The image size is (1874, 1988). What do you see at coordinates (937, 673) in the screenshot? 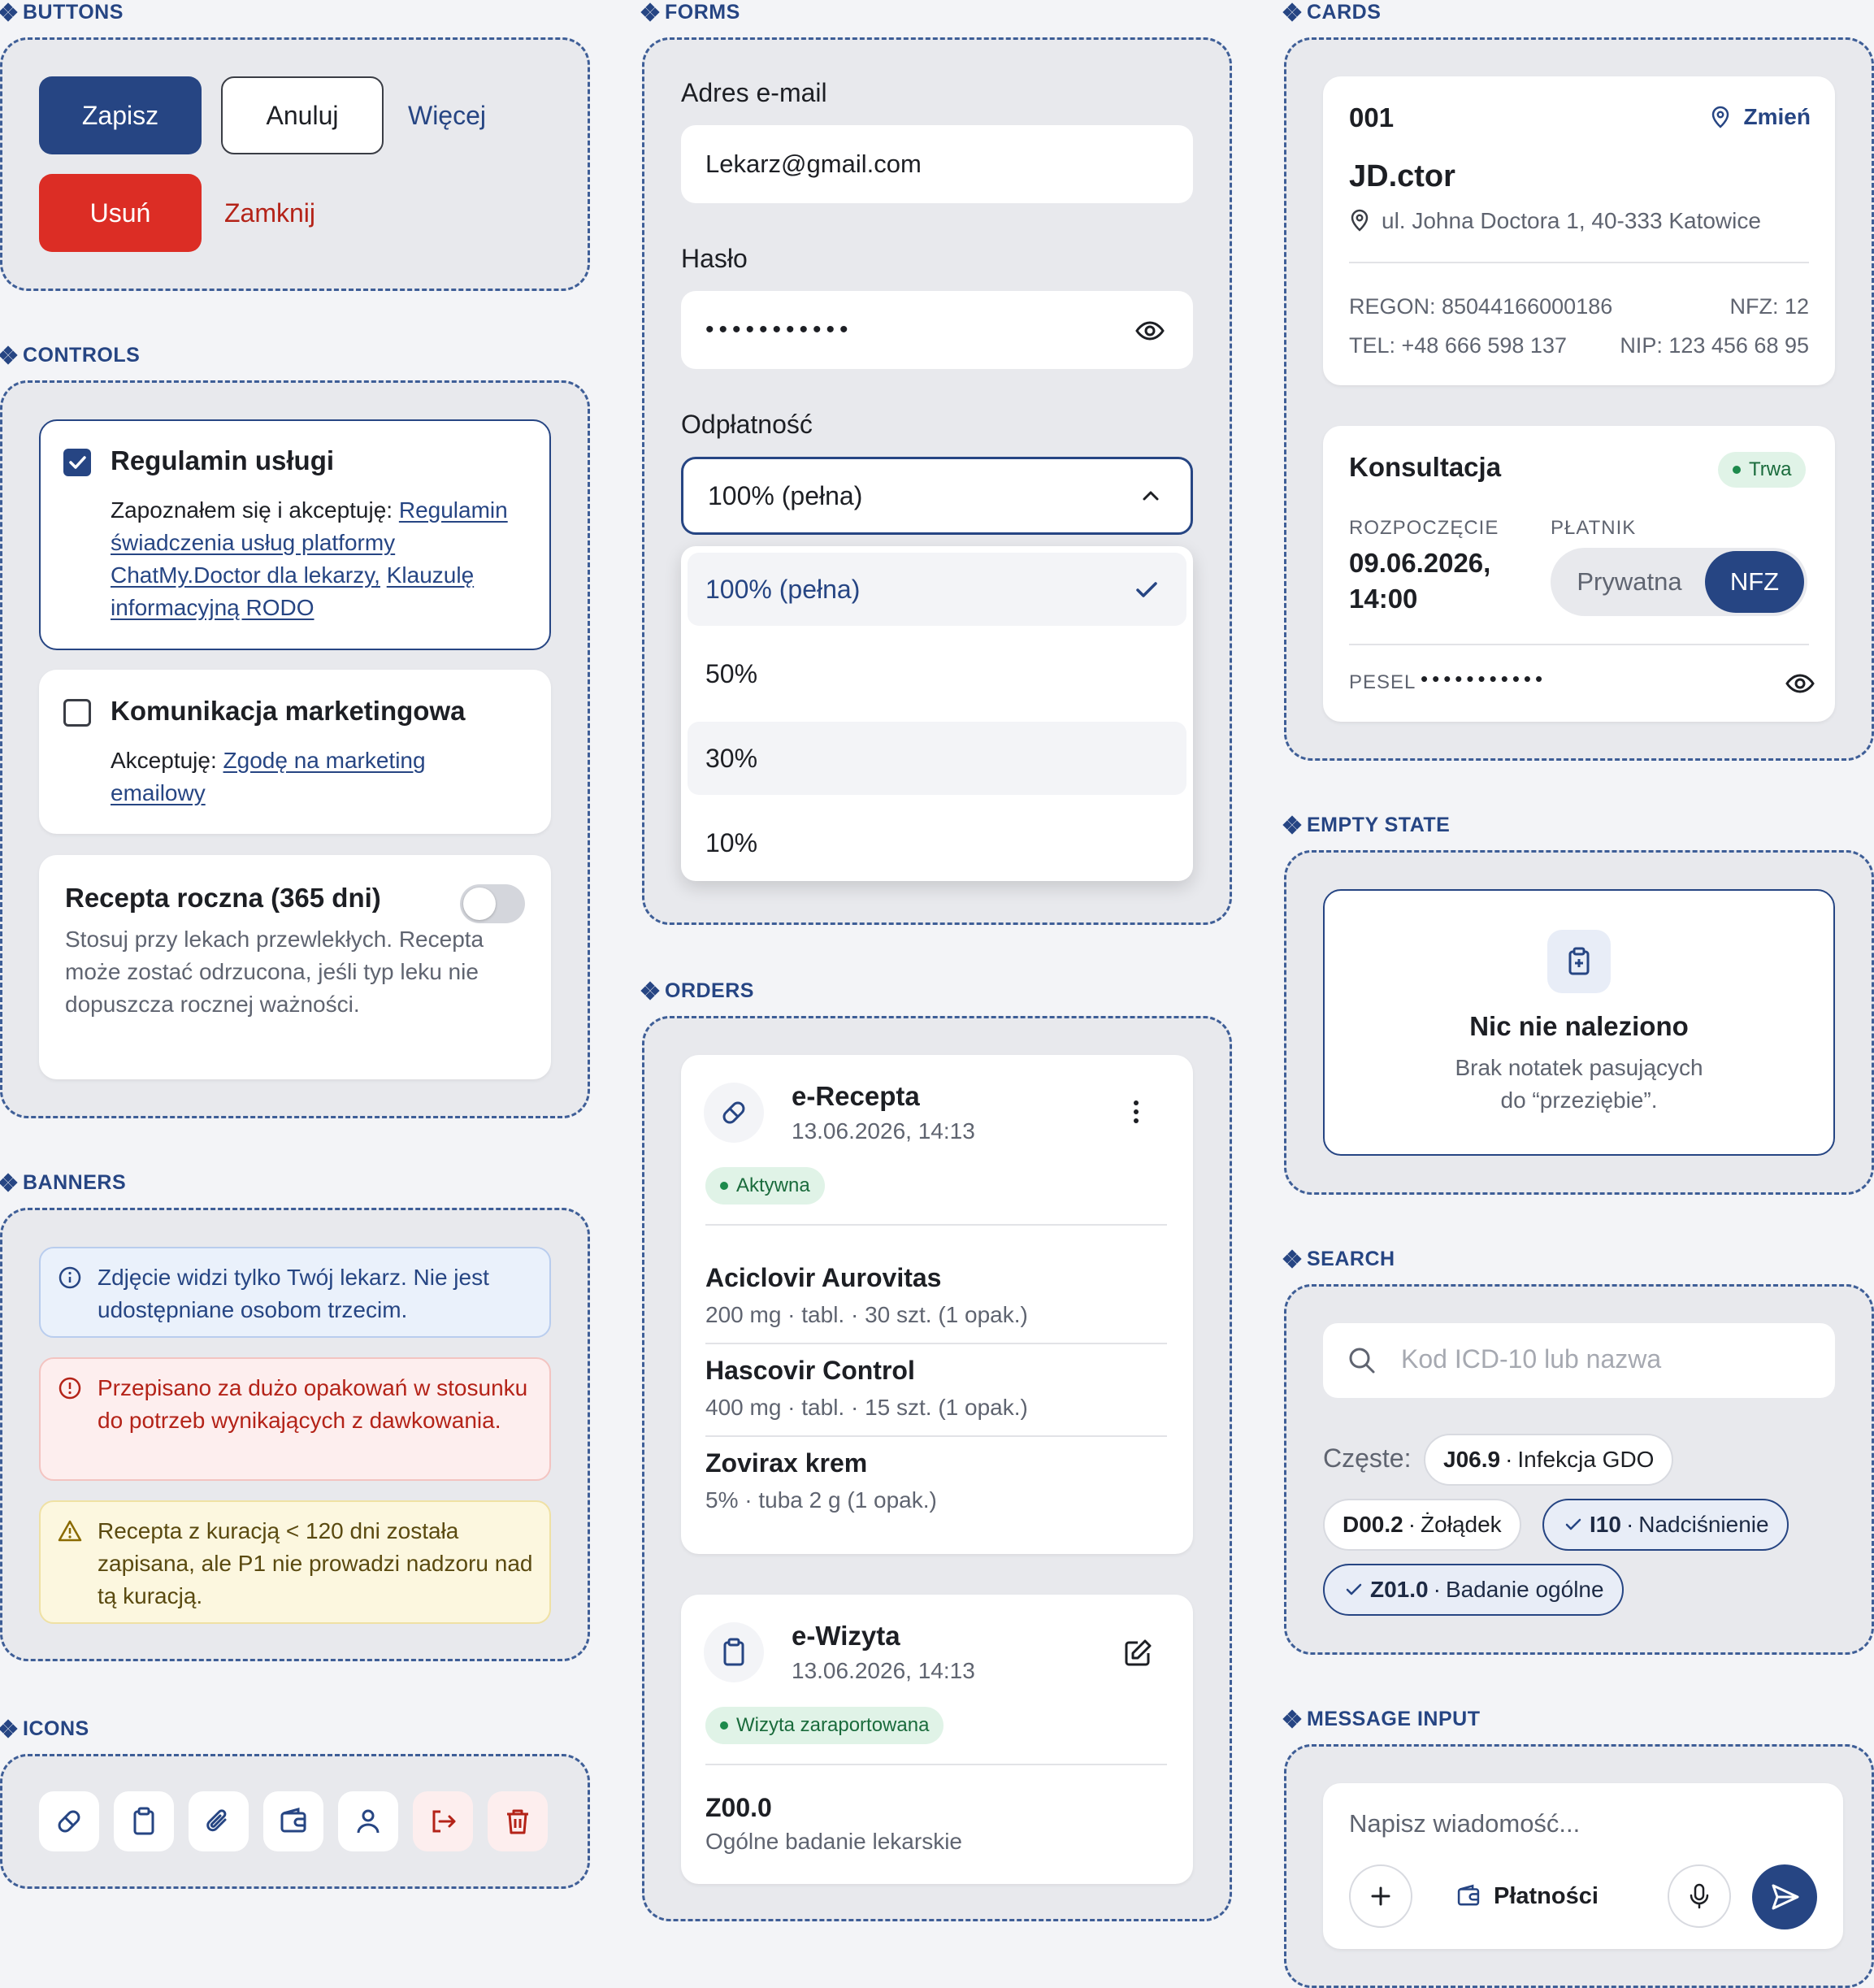
I see `option-50: 50%` at bounding box center [937, 673].